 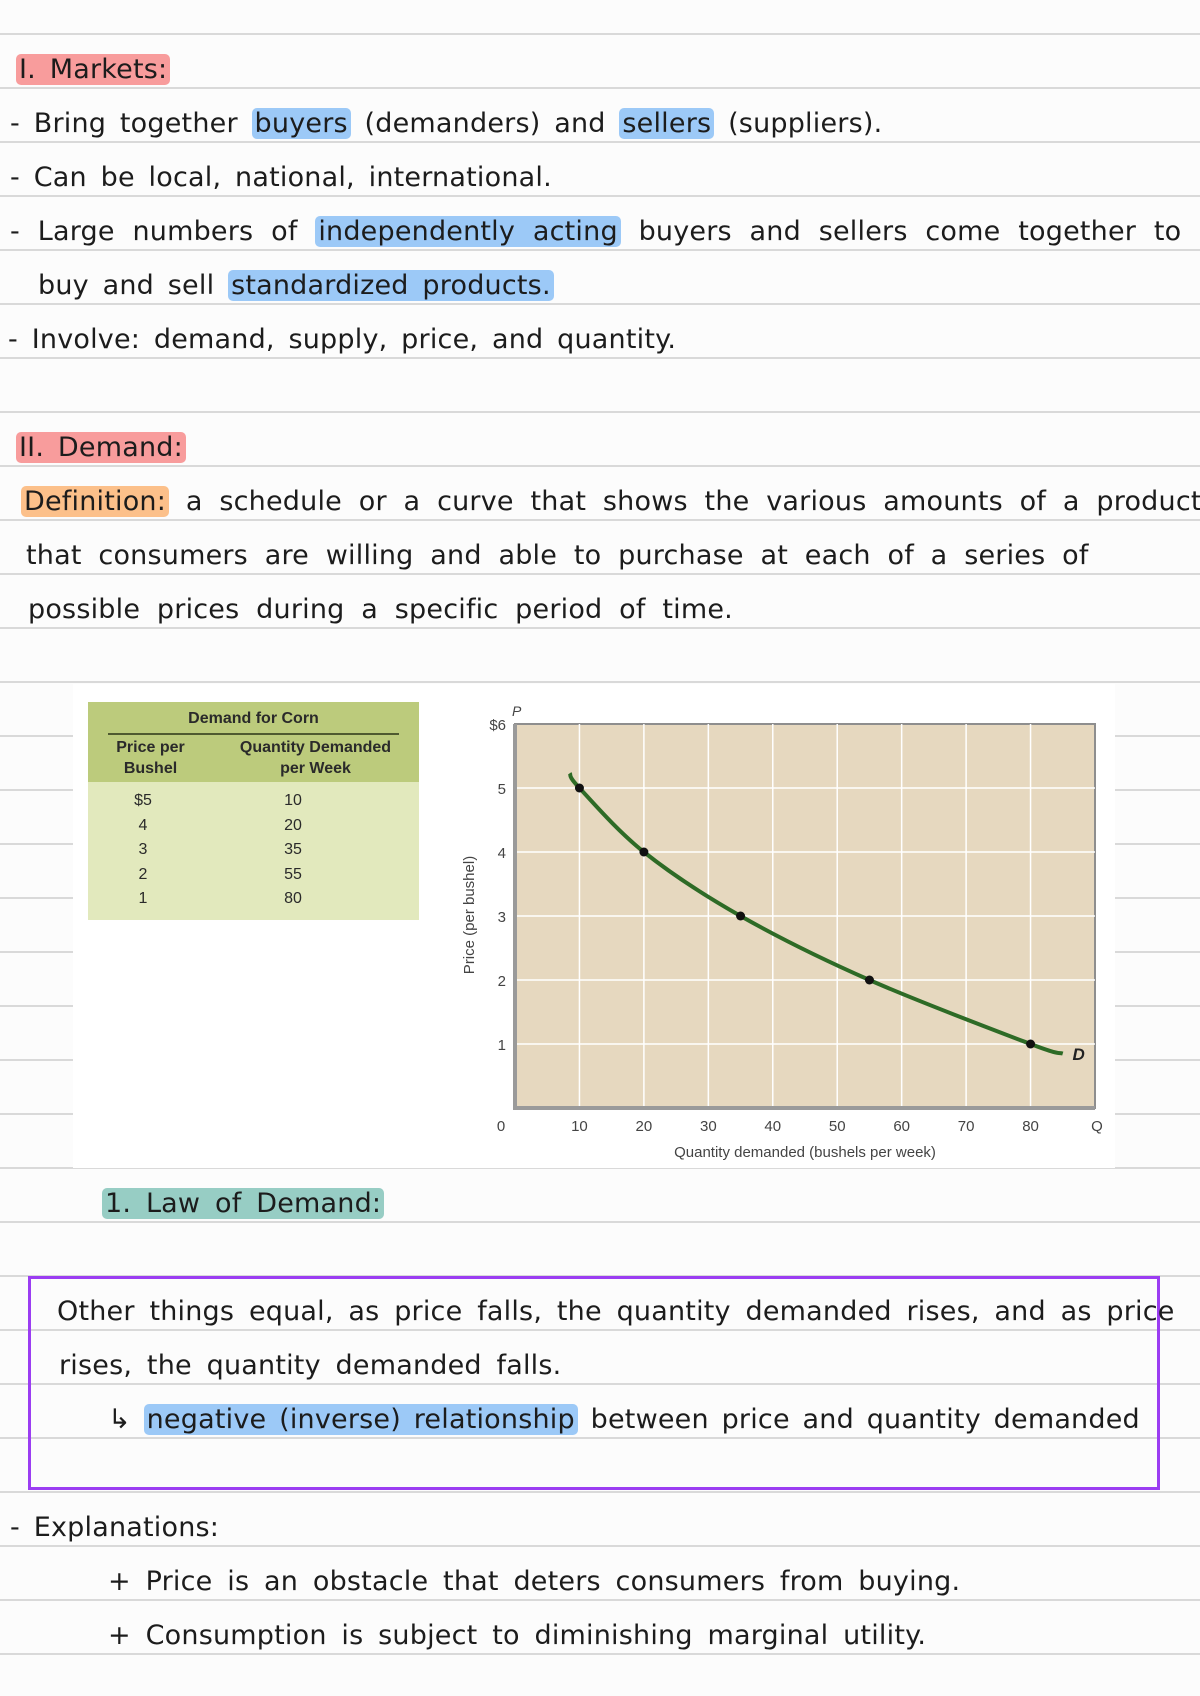 What do you see at coordinates (579, 1126) in the screenshot?
I see `x-tick-label: 10` at bounding box center [579, 1126].